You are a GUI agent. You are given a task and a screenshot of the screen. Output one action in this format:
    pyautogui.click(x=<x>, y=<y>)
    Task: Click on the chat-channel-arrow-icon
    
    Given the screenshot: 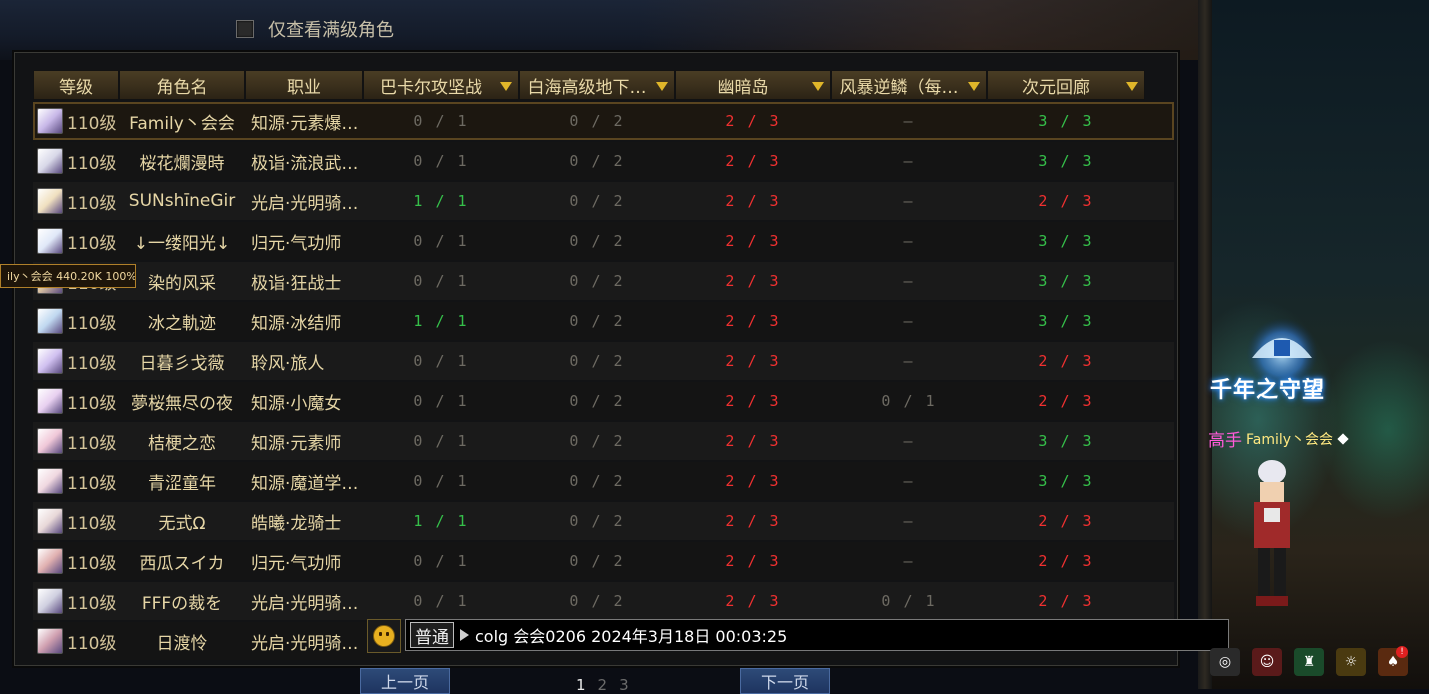 What is the action you would take?
    pyautogui.click(x=464, y=635)
    